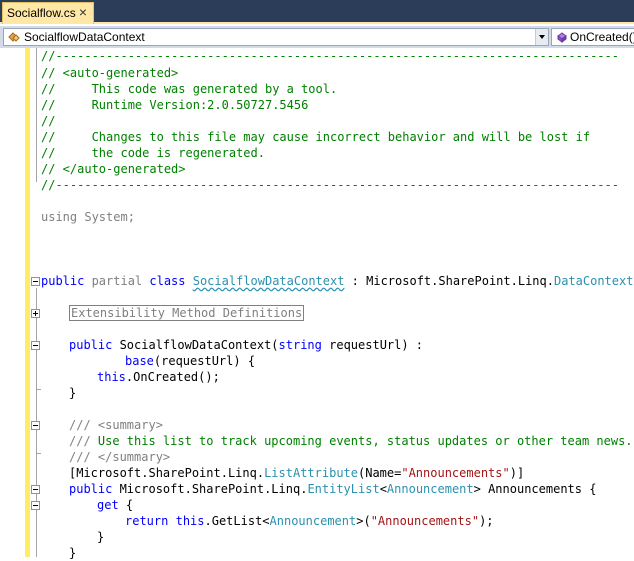 The height and width of the screenshot is (561, 634). I want to click on getter-declaration: get {, so click(115, 505).